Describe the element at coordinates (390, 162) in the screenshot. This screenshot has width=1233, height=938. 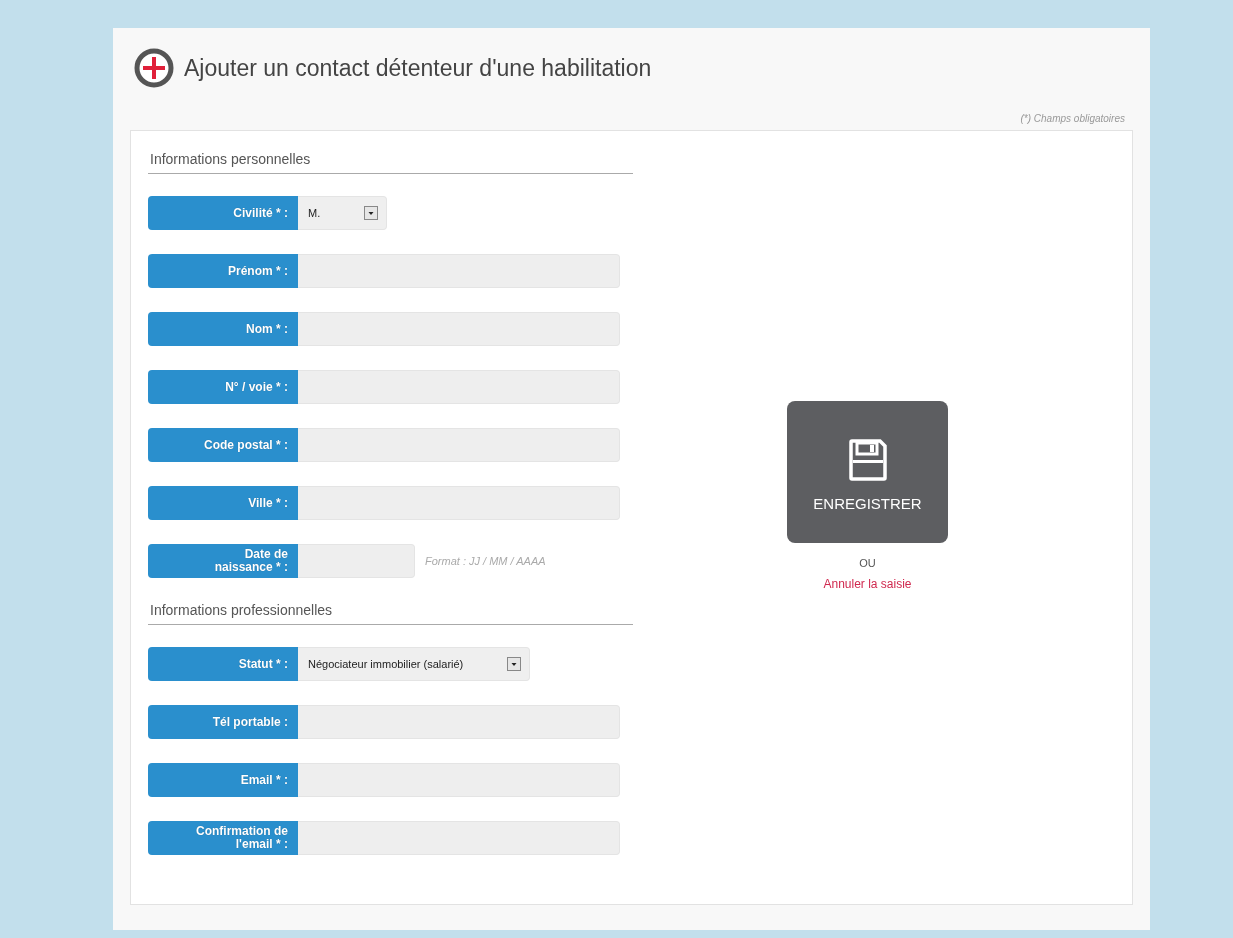
I see `section-heading: Informations personnelles` at that location.